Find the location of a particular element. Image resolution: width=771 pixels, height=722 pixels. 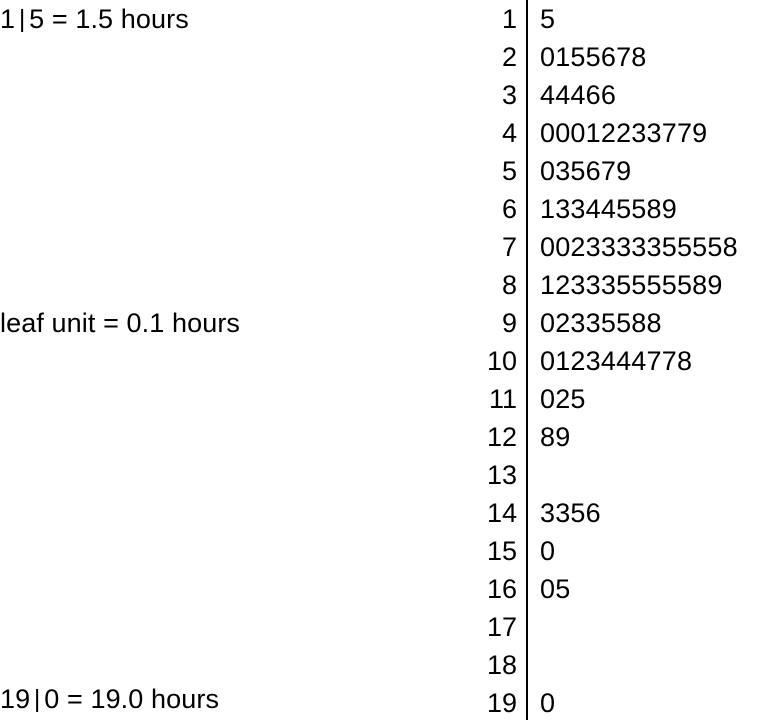

stem-value: 6 is located at coordinates (509, 209).